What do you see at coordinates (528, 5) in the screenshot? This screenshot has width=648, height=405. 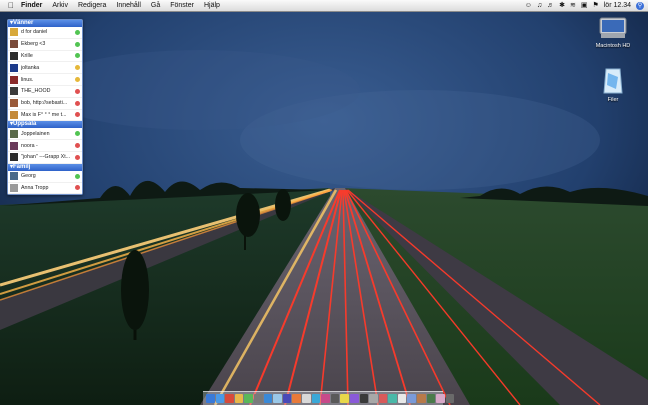 I see `buddy-icon: ☺` at bounding box center [528, 5].